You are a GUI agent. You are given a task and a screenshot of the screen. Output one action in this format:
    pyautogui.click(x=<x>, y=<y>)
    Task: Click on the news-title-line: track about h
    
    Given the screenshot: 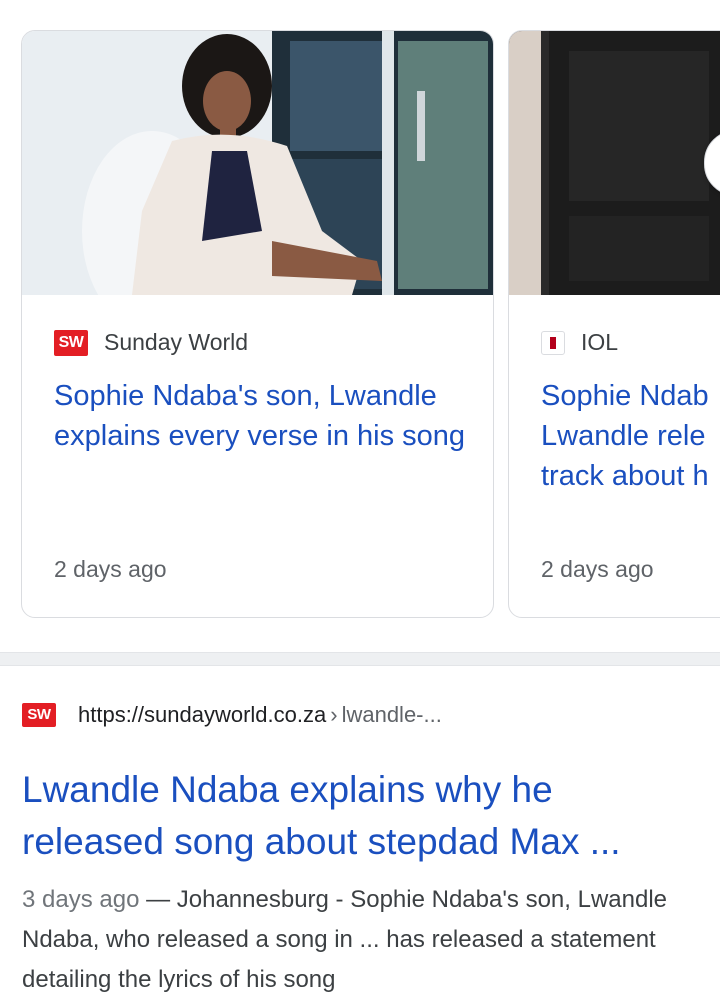 What is the action you would take?
    pyautogui.click(x=625, y=476)
    